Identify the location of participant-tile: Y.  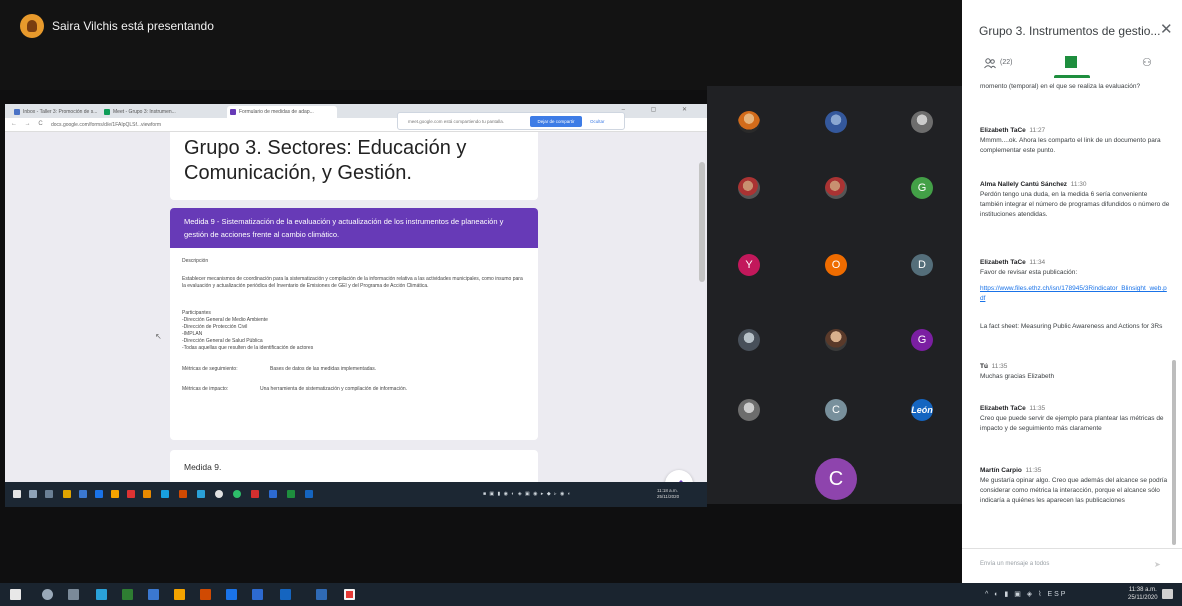
(749, 265).